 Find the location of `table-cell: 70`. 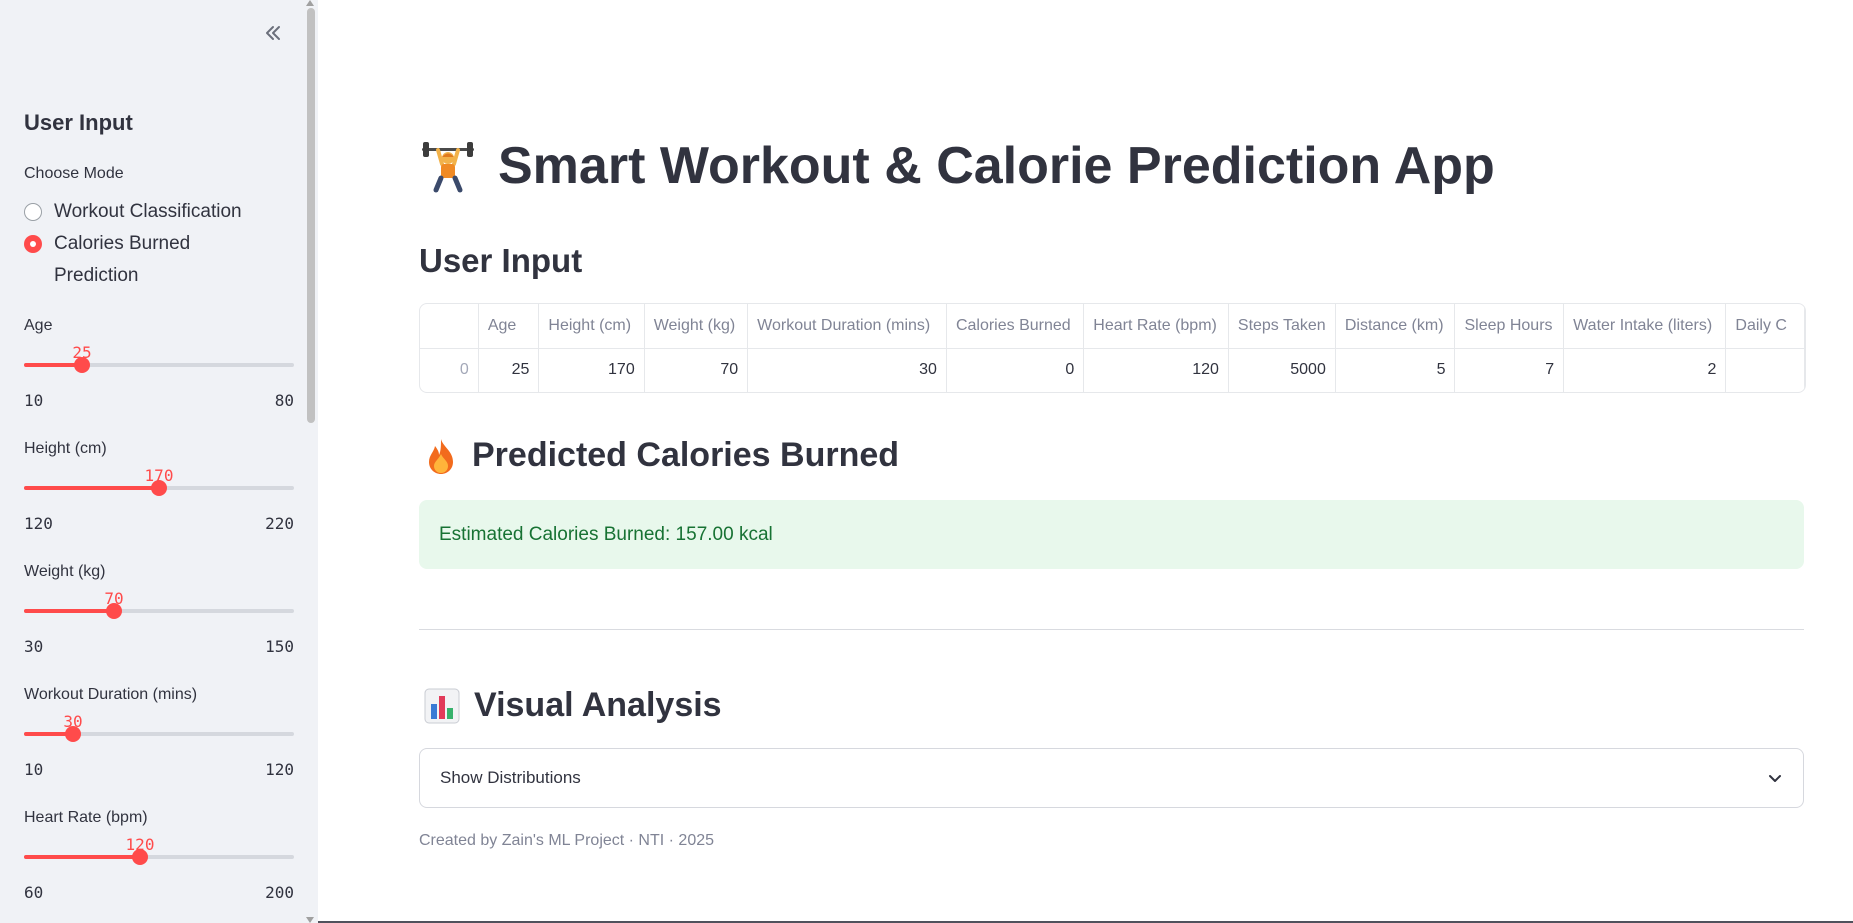

table-cell: 70 is located at coordinates (696, 370).